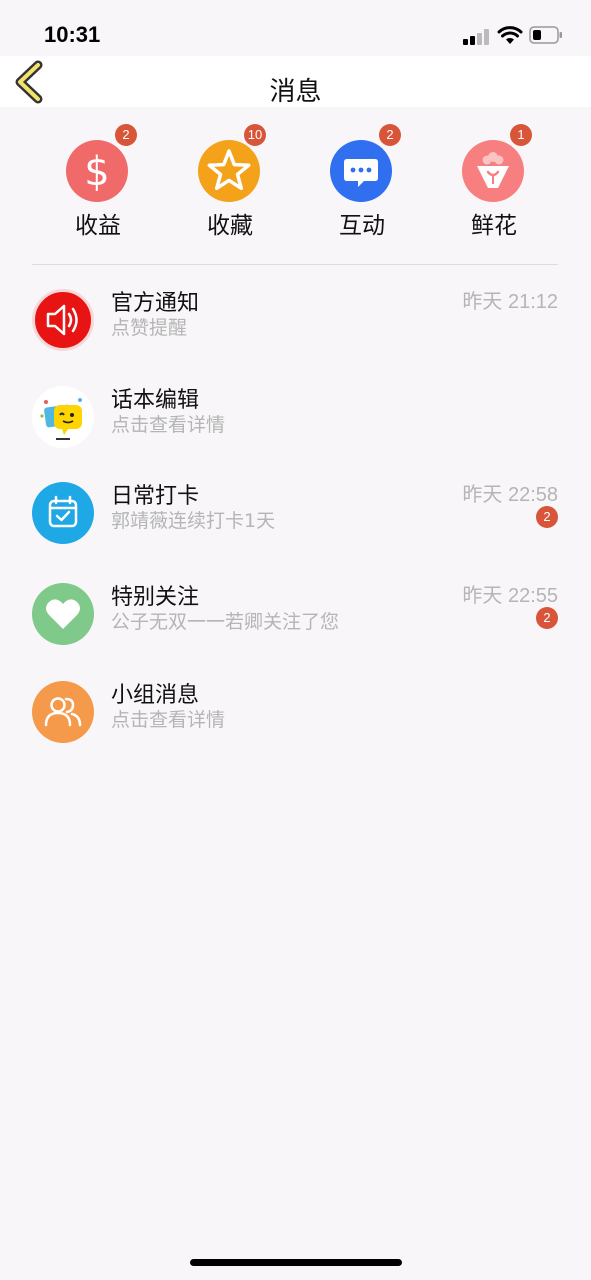 The height and width of the screenshot is (1280, 591). I want to click on category-badge: 10, so click(255, 135).